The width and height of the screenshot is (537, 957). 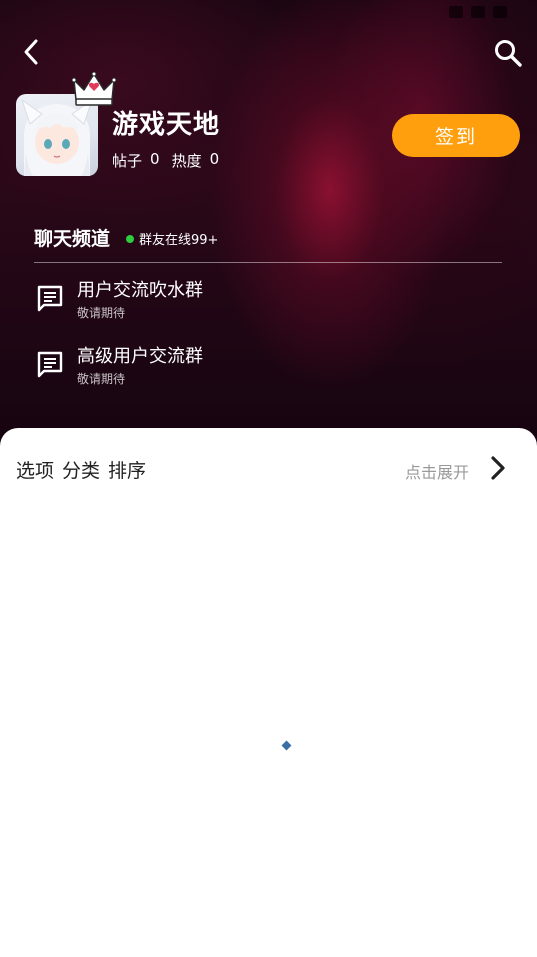 What do you see at coordinates (166, 125) in the screenshot?
I see `group-title: 游戏天地` at bounding box center [166, 125].